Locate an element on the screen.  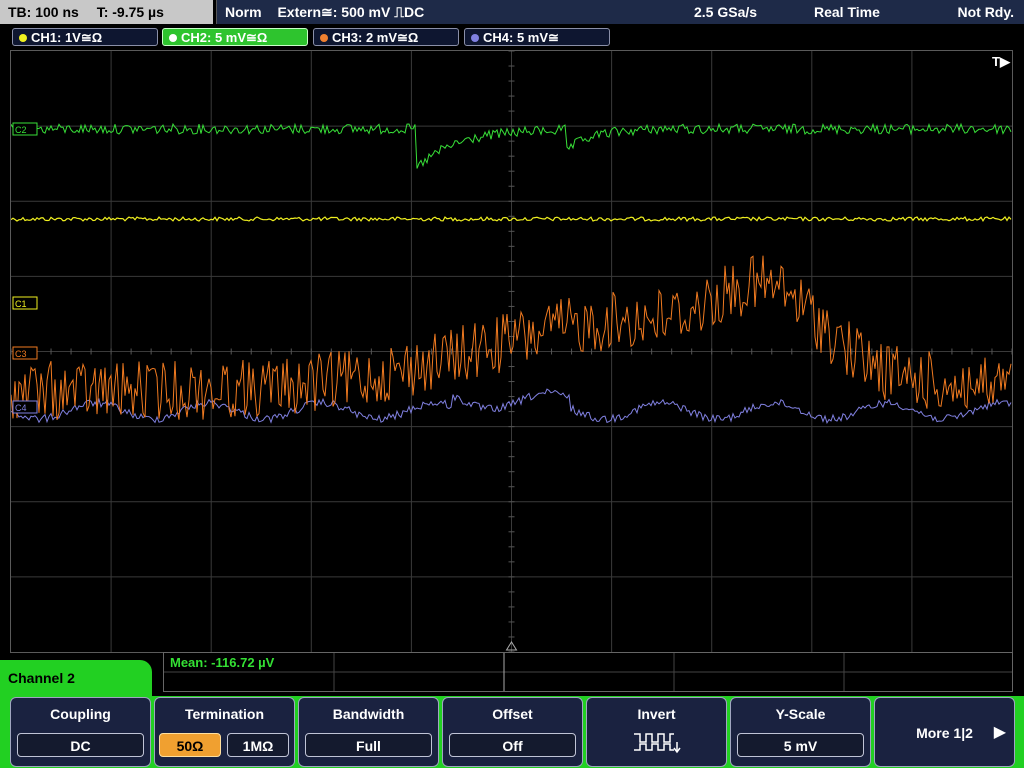
acq-mode-label: Real Time is located at coordinates (847, 12).